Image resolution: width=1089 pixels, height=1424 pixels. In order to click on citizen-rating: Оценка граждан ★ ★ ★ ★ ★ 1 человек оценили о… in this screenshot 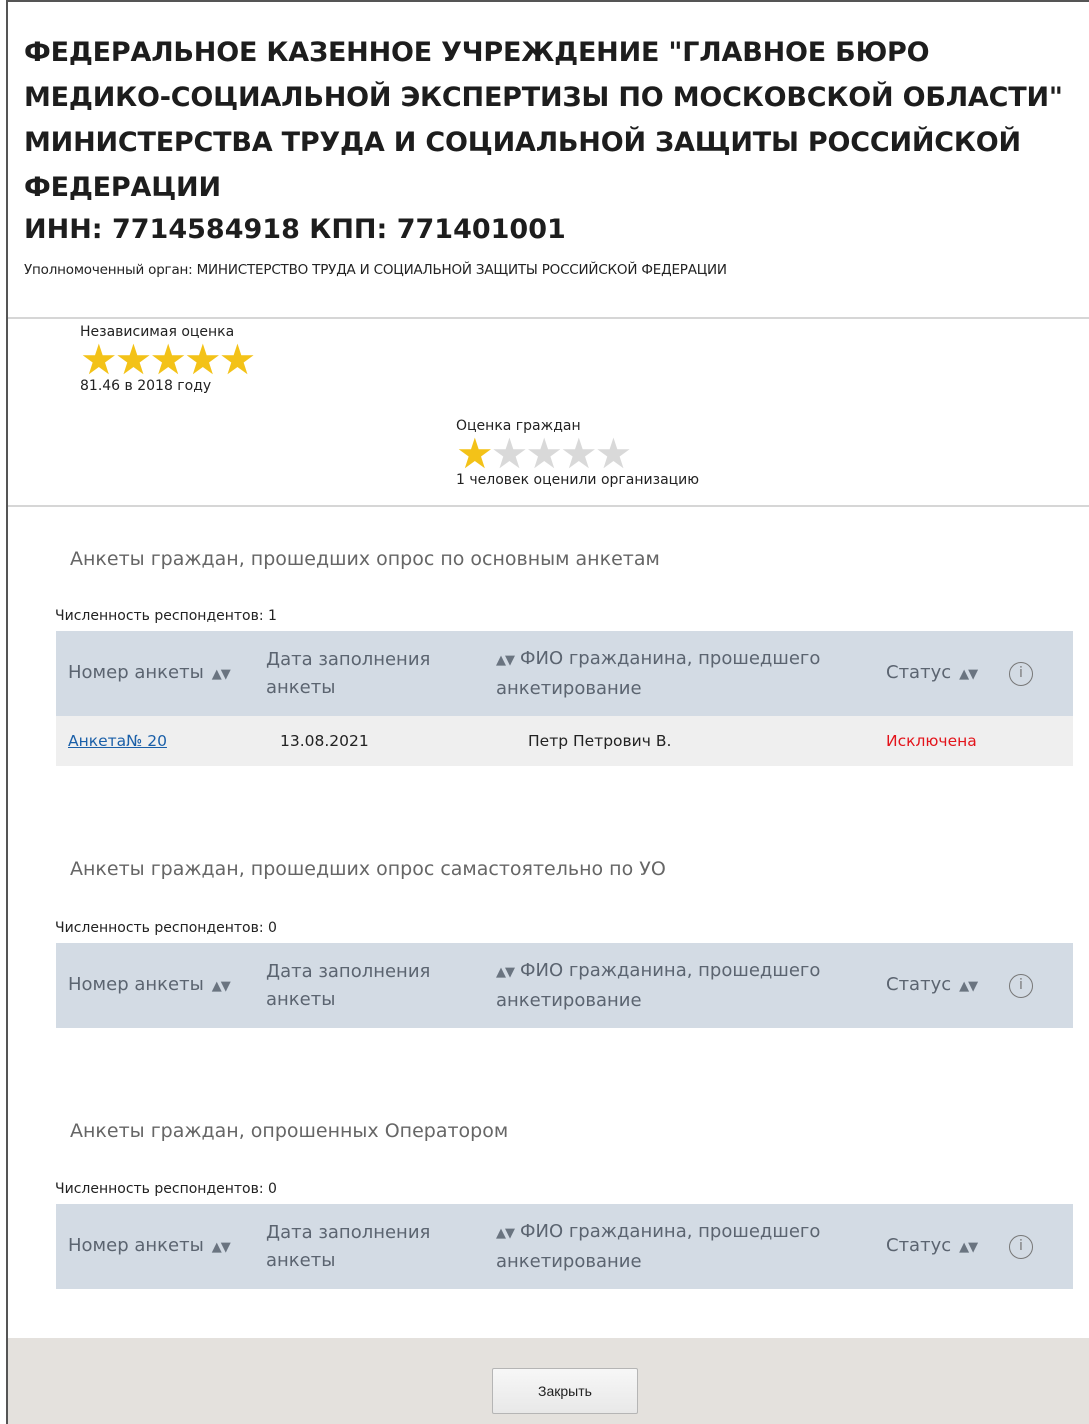, I will do `click(577, 453)`.